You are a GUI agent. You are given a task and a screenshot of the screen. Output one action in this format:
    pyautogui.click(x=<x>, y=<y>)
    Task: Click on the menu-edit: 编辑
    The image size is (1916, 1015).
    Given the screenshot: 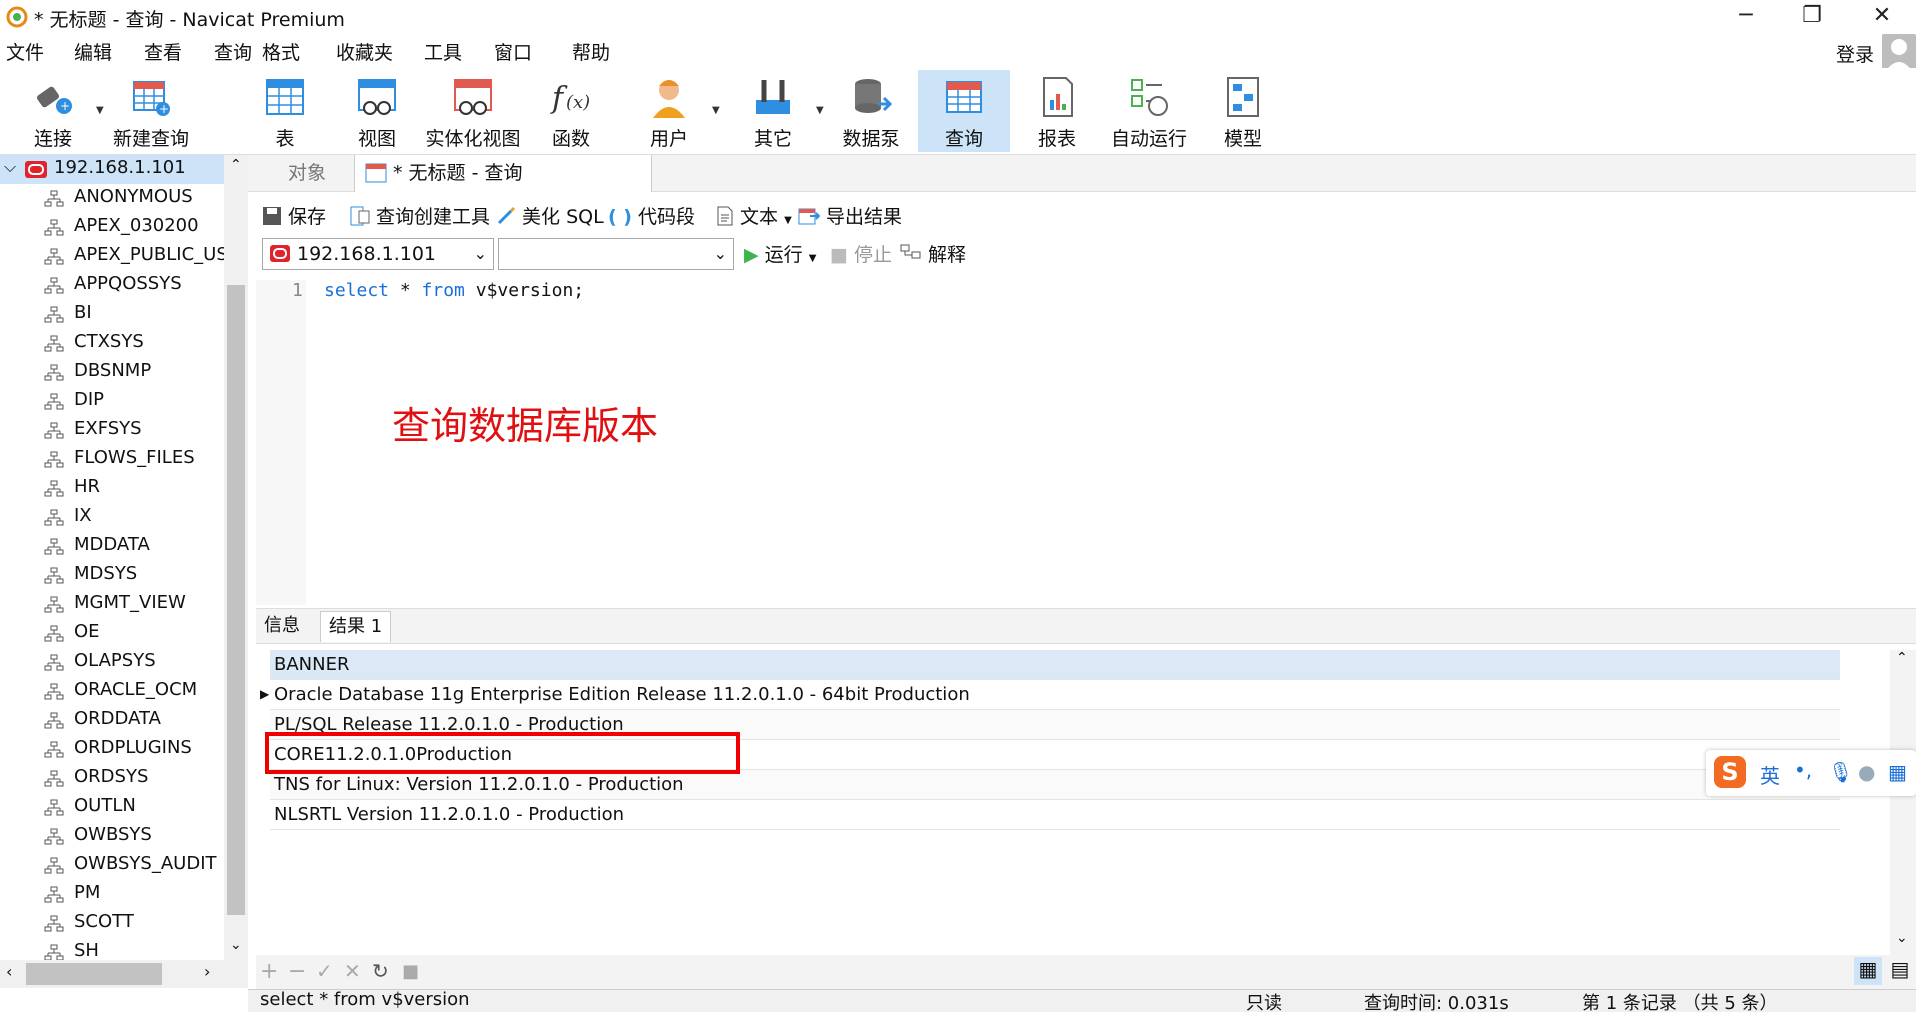 What is the action you would take?
    pyautogui.click(x=93, y=51)
    